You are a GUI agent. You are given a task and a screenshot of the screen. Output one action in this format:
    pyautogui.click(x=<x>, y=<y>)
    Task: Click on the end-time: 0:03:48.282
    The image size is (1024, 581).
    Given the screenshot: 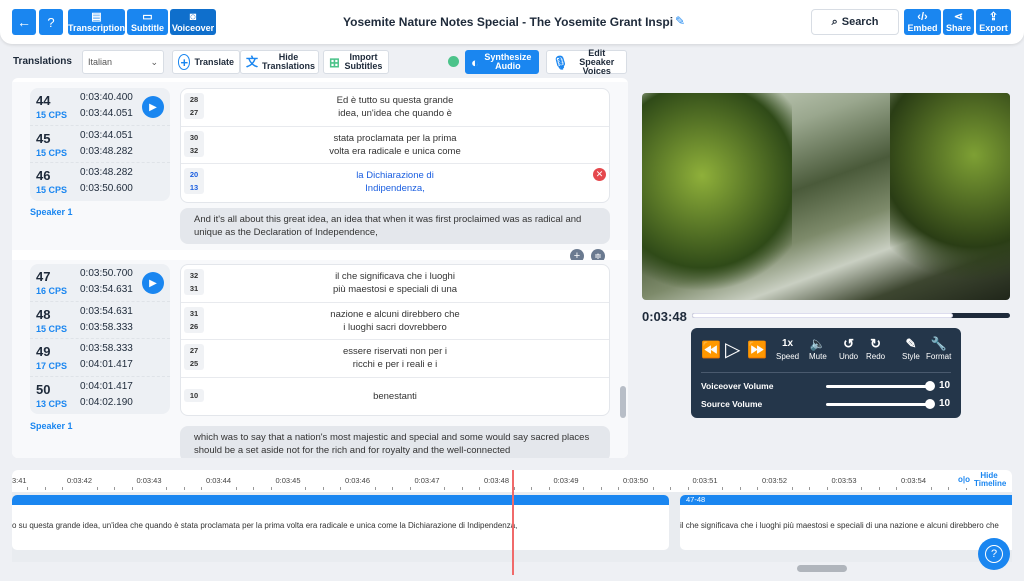 What is the action you would take?
    pyautogui.click(x=106, y=151)
    